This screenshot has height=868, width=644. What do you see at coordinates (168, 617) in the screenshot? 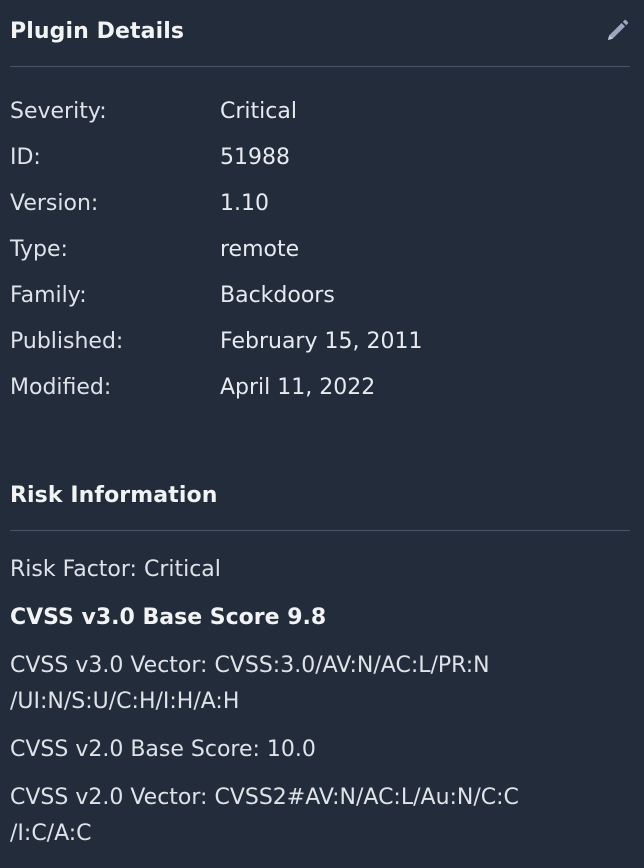
I see `cvss3-base-score: CVSS v3.0 Base Score 9.8` at bounding box center [168, 617].